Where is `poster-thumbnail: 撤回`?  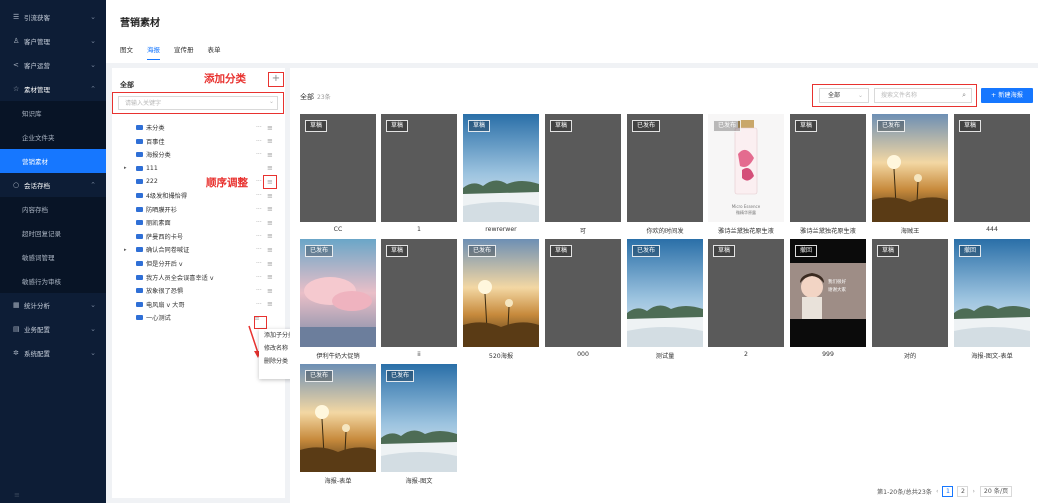 poster-thumbnail: 撤回 is located at coordinates (992, 293).